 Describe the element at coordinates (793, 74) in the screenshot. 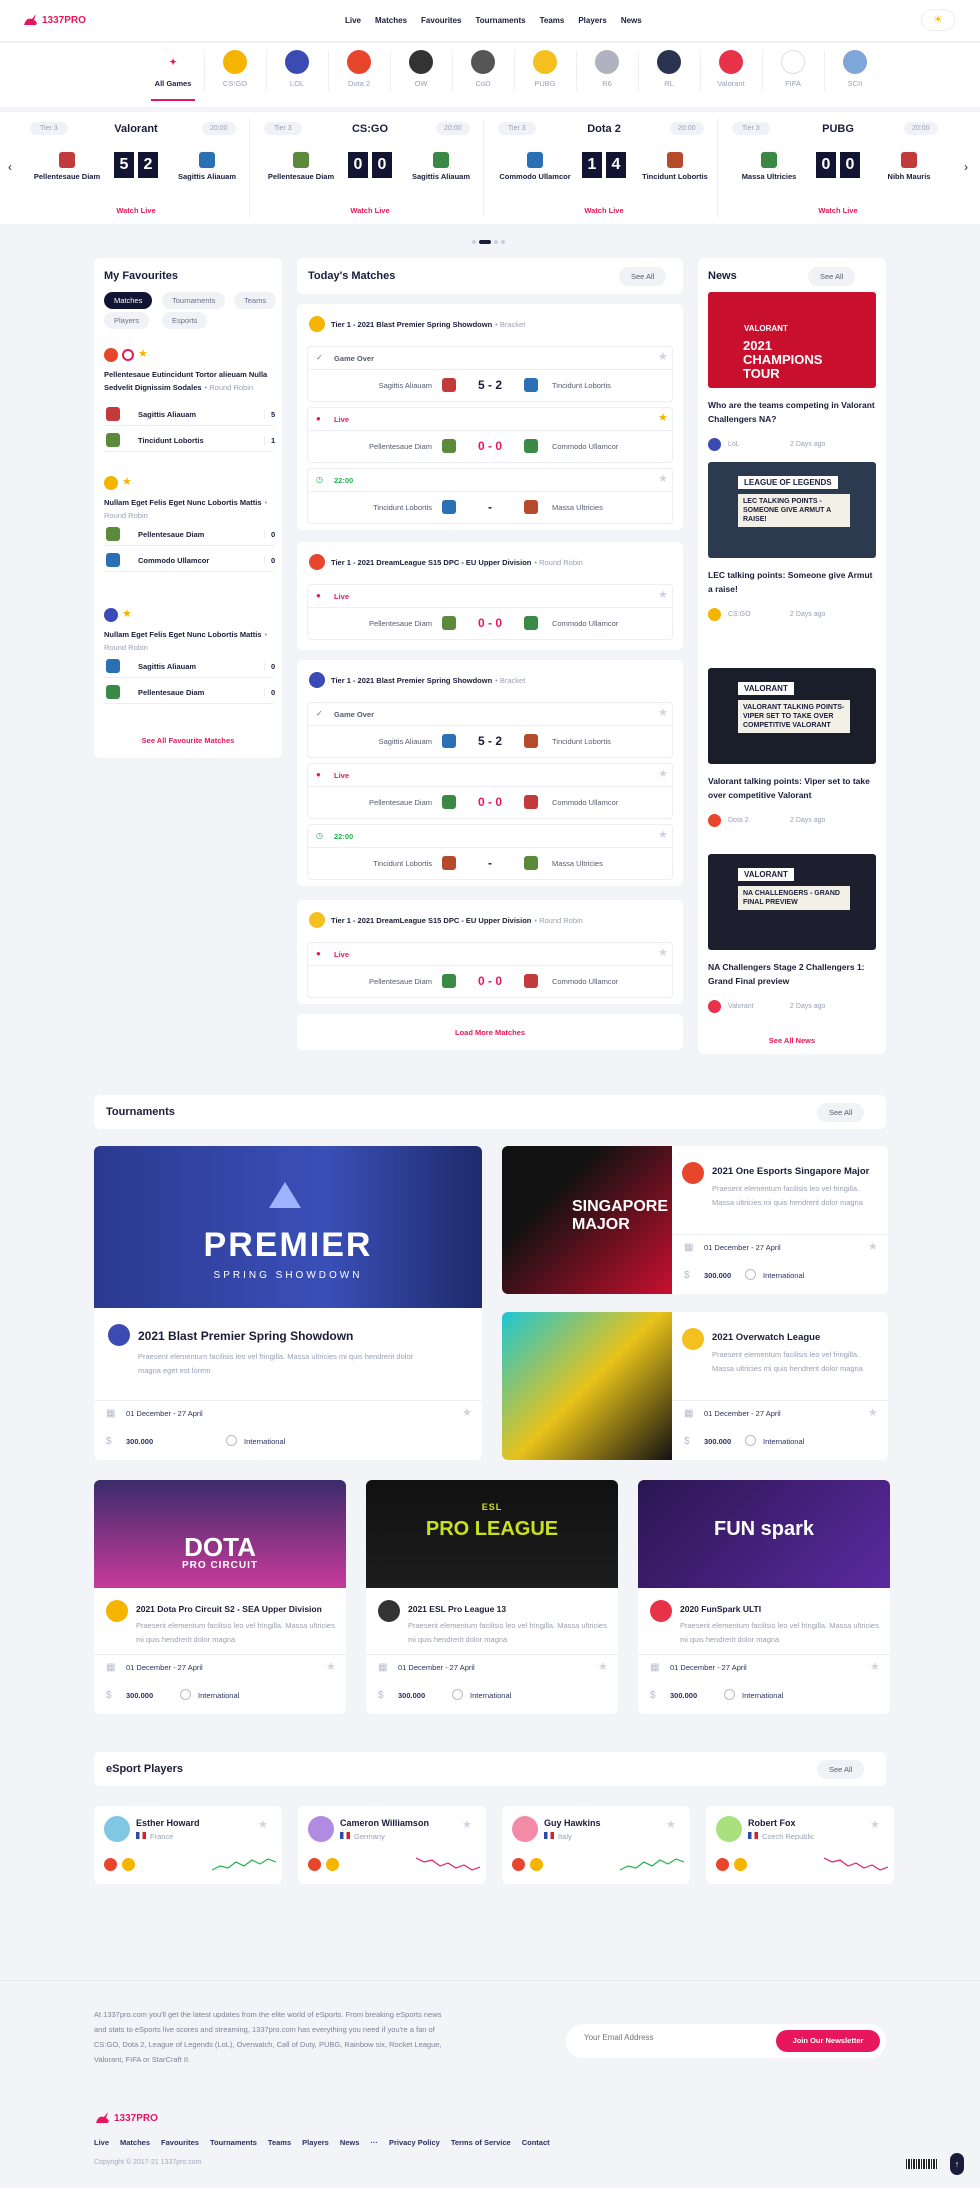

I see `game-tab-10: FIFA` at that location.